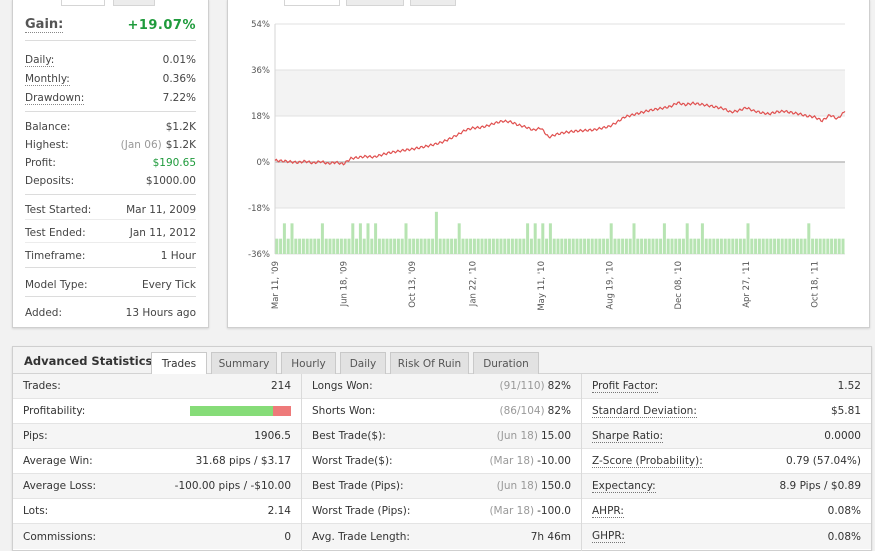  What do you see at coordinates (54, 411) in the screenshot?
I see `profitability-label: Profitability:` at bounding box center [54, 411].